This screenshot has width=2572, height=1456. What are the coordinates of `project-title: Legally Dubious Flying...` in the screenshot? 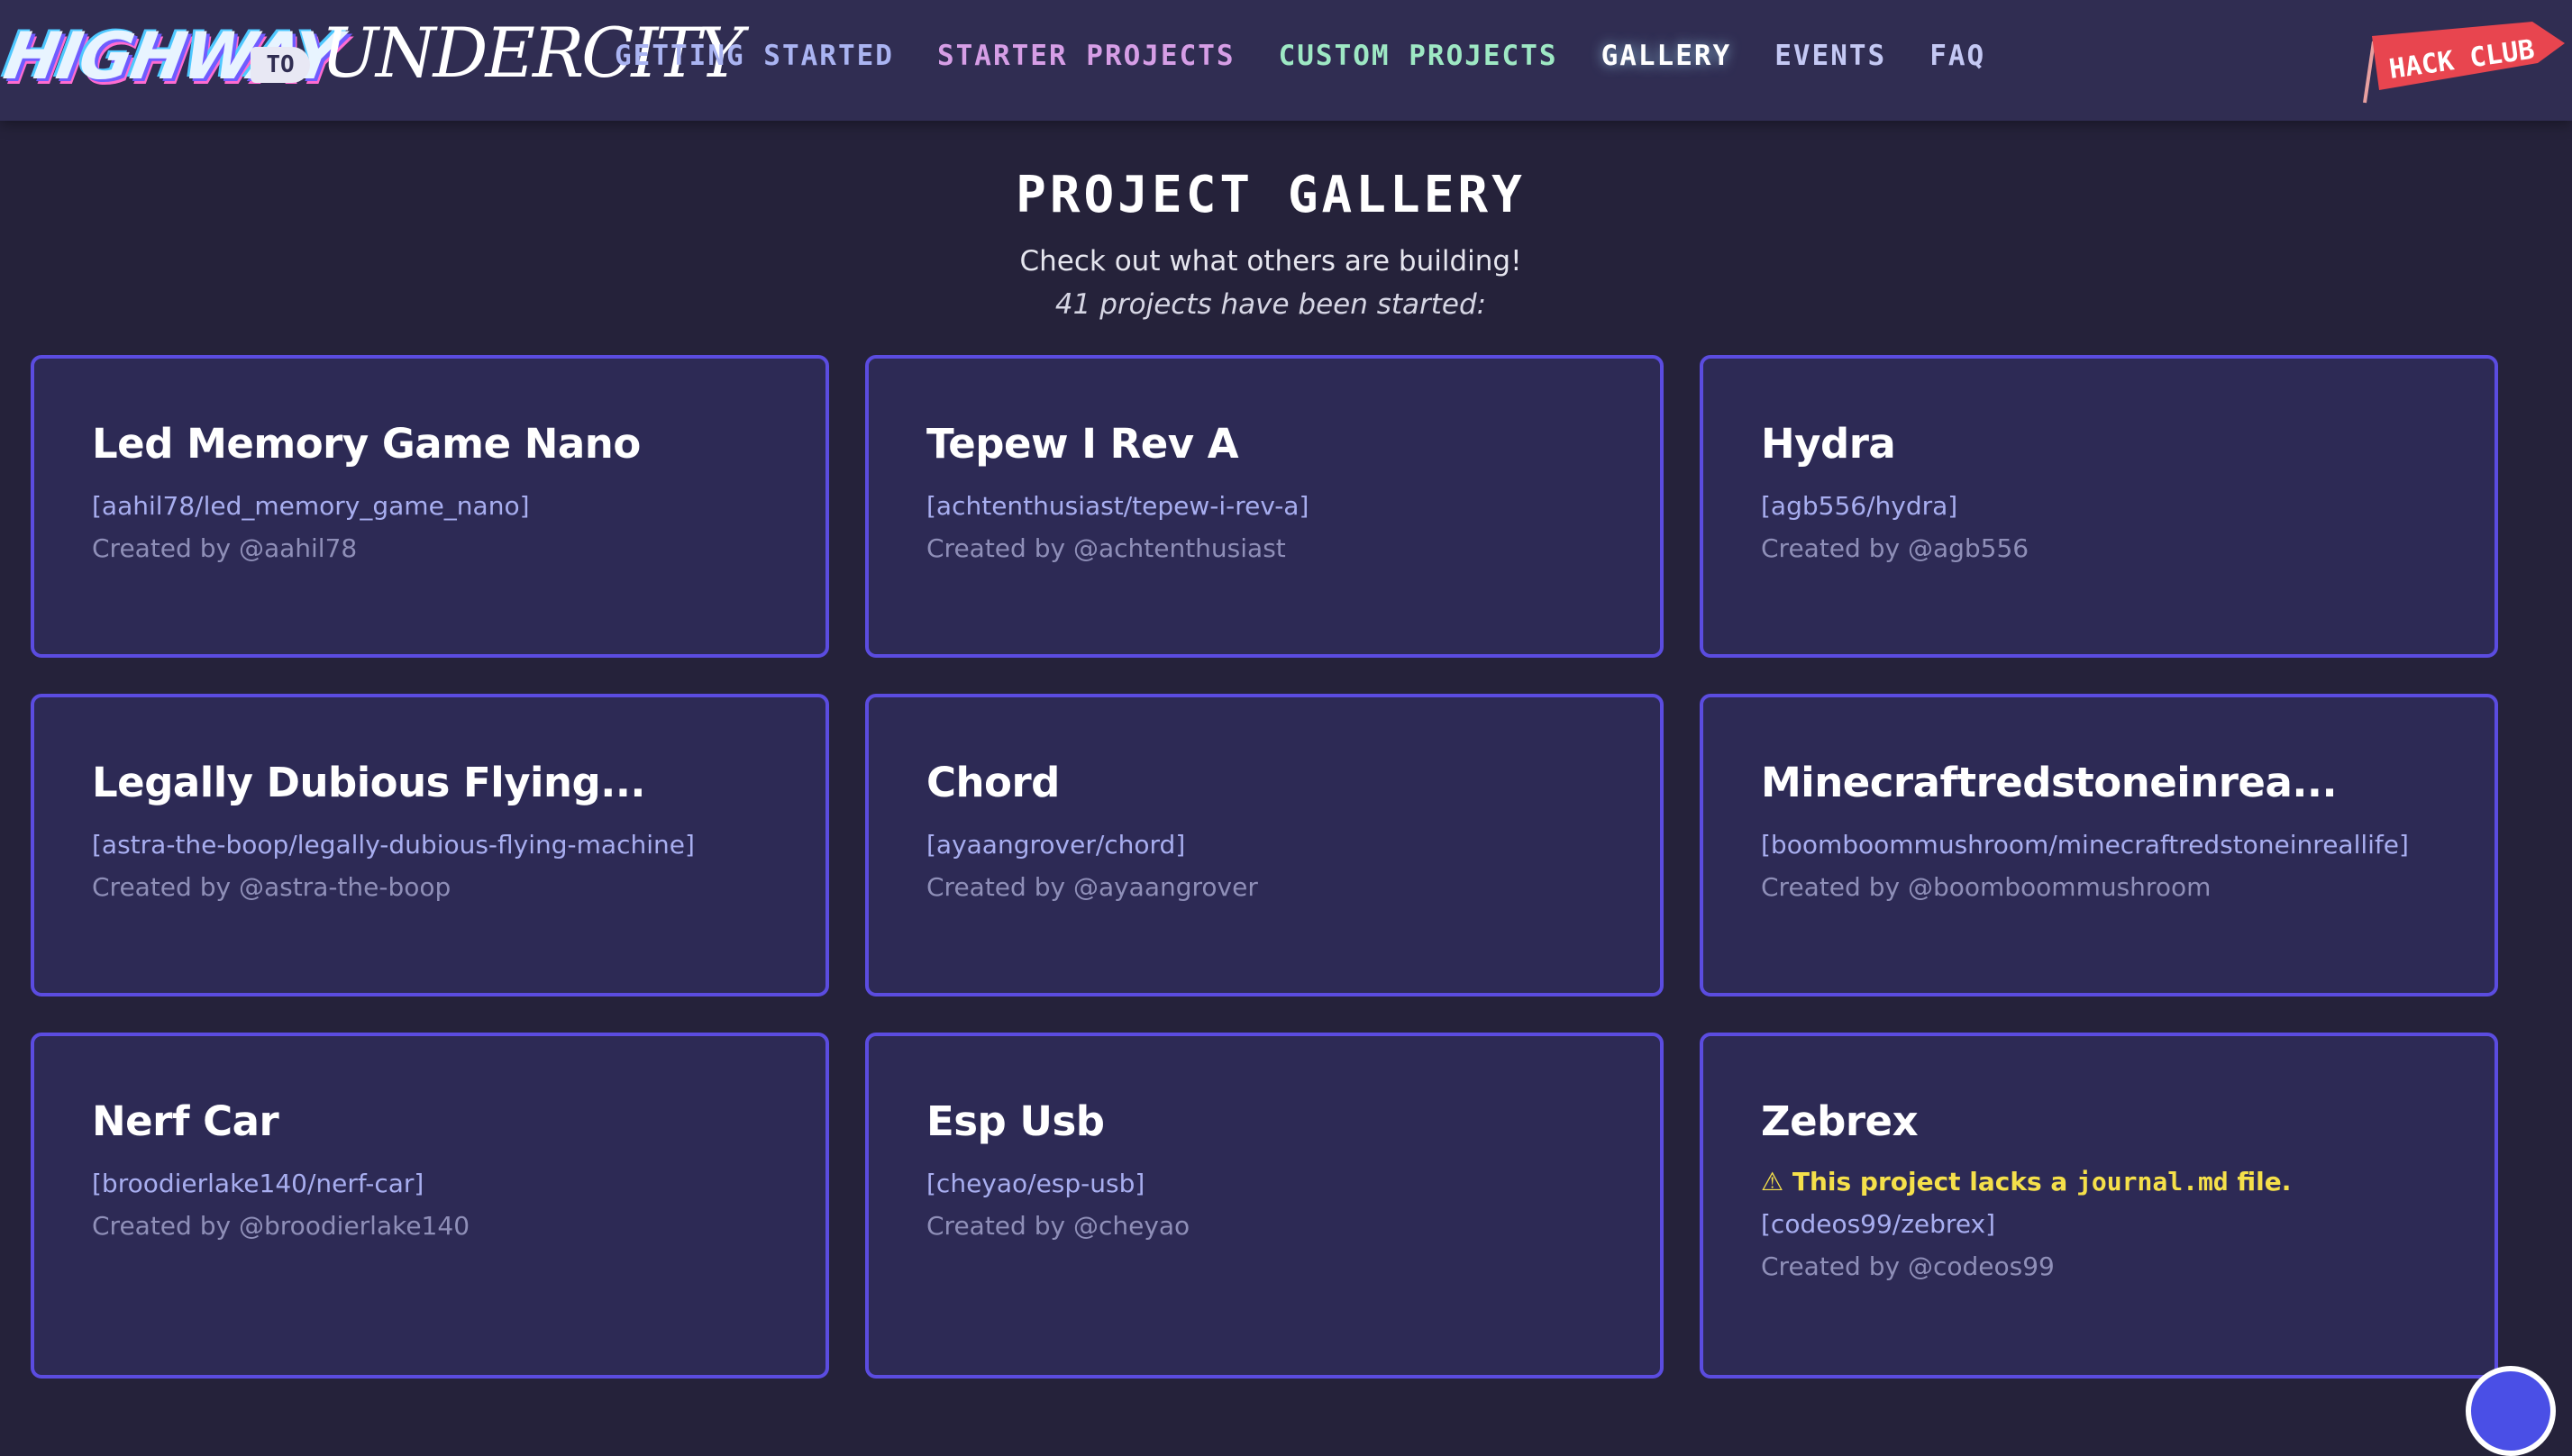 It's located at (369, 783).